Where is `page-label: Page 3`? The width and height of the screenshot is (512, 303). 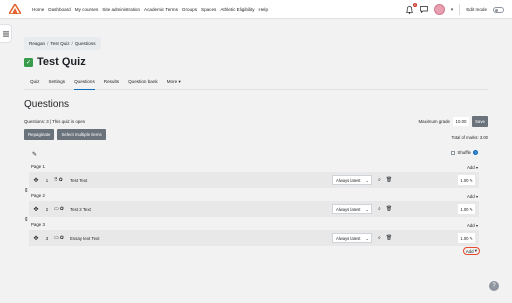 page-label: Page 3 is located at coordinates (38, 224).